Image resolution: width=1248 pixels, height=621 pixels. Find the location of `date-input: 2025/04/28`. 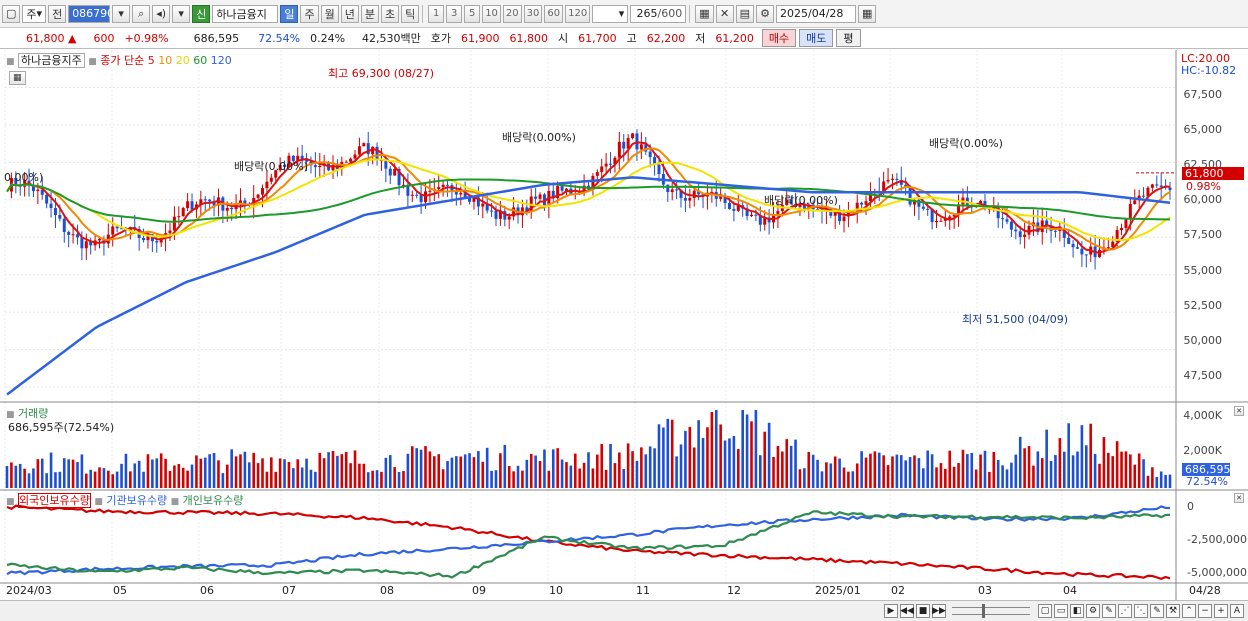

date-input: 2025/04/28 is located at coordinates (816, 13).